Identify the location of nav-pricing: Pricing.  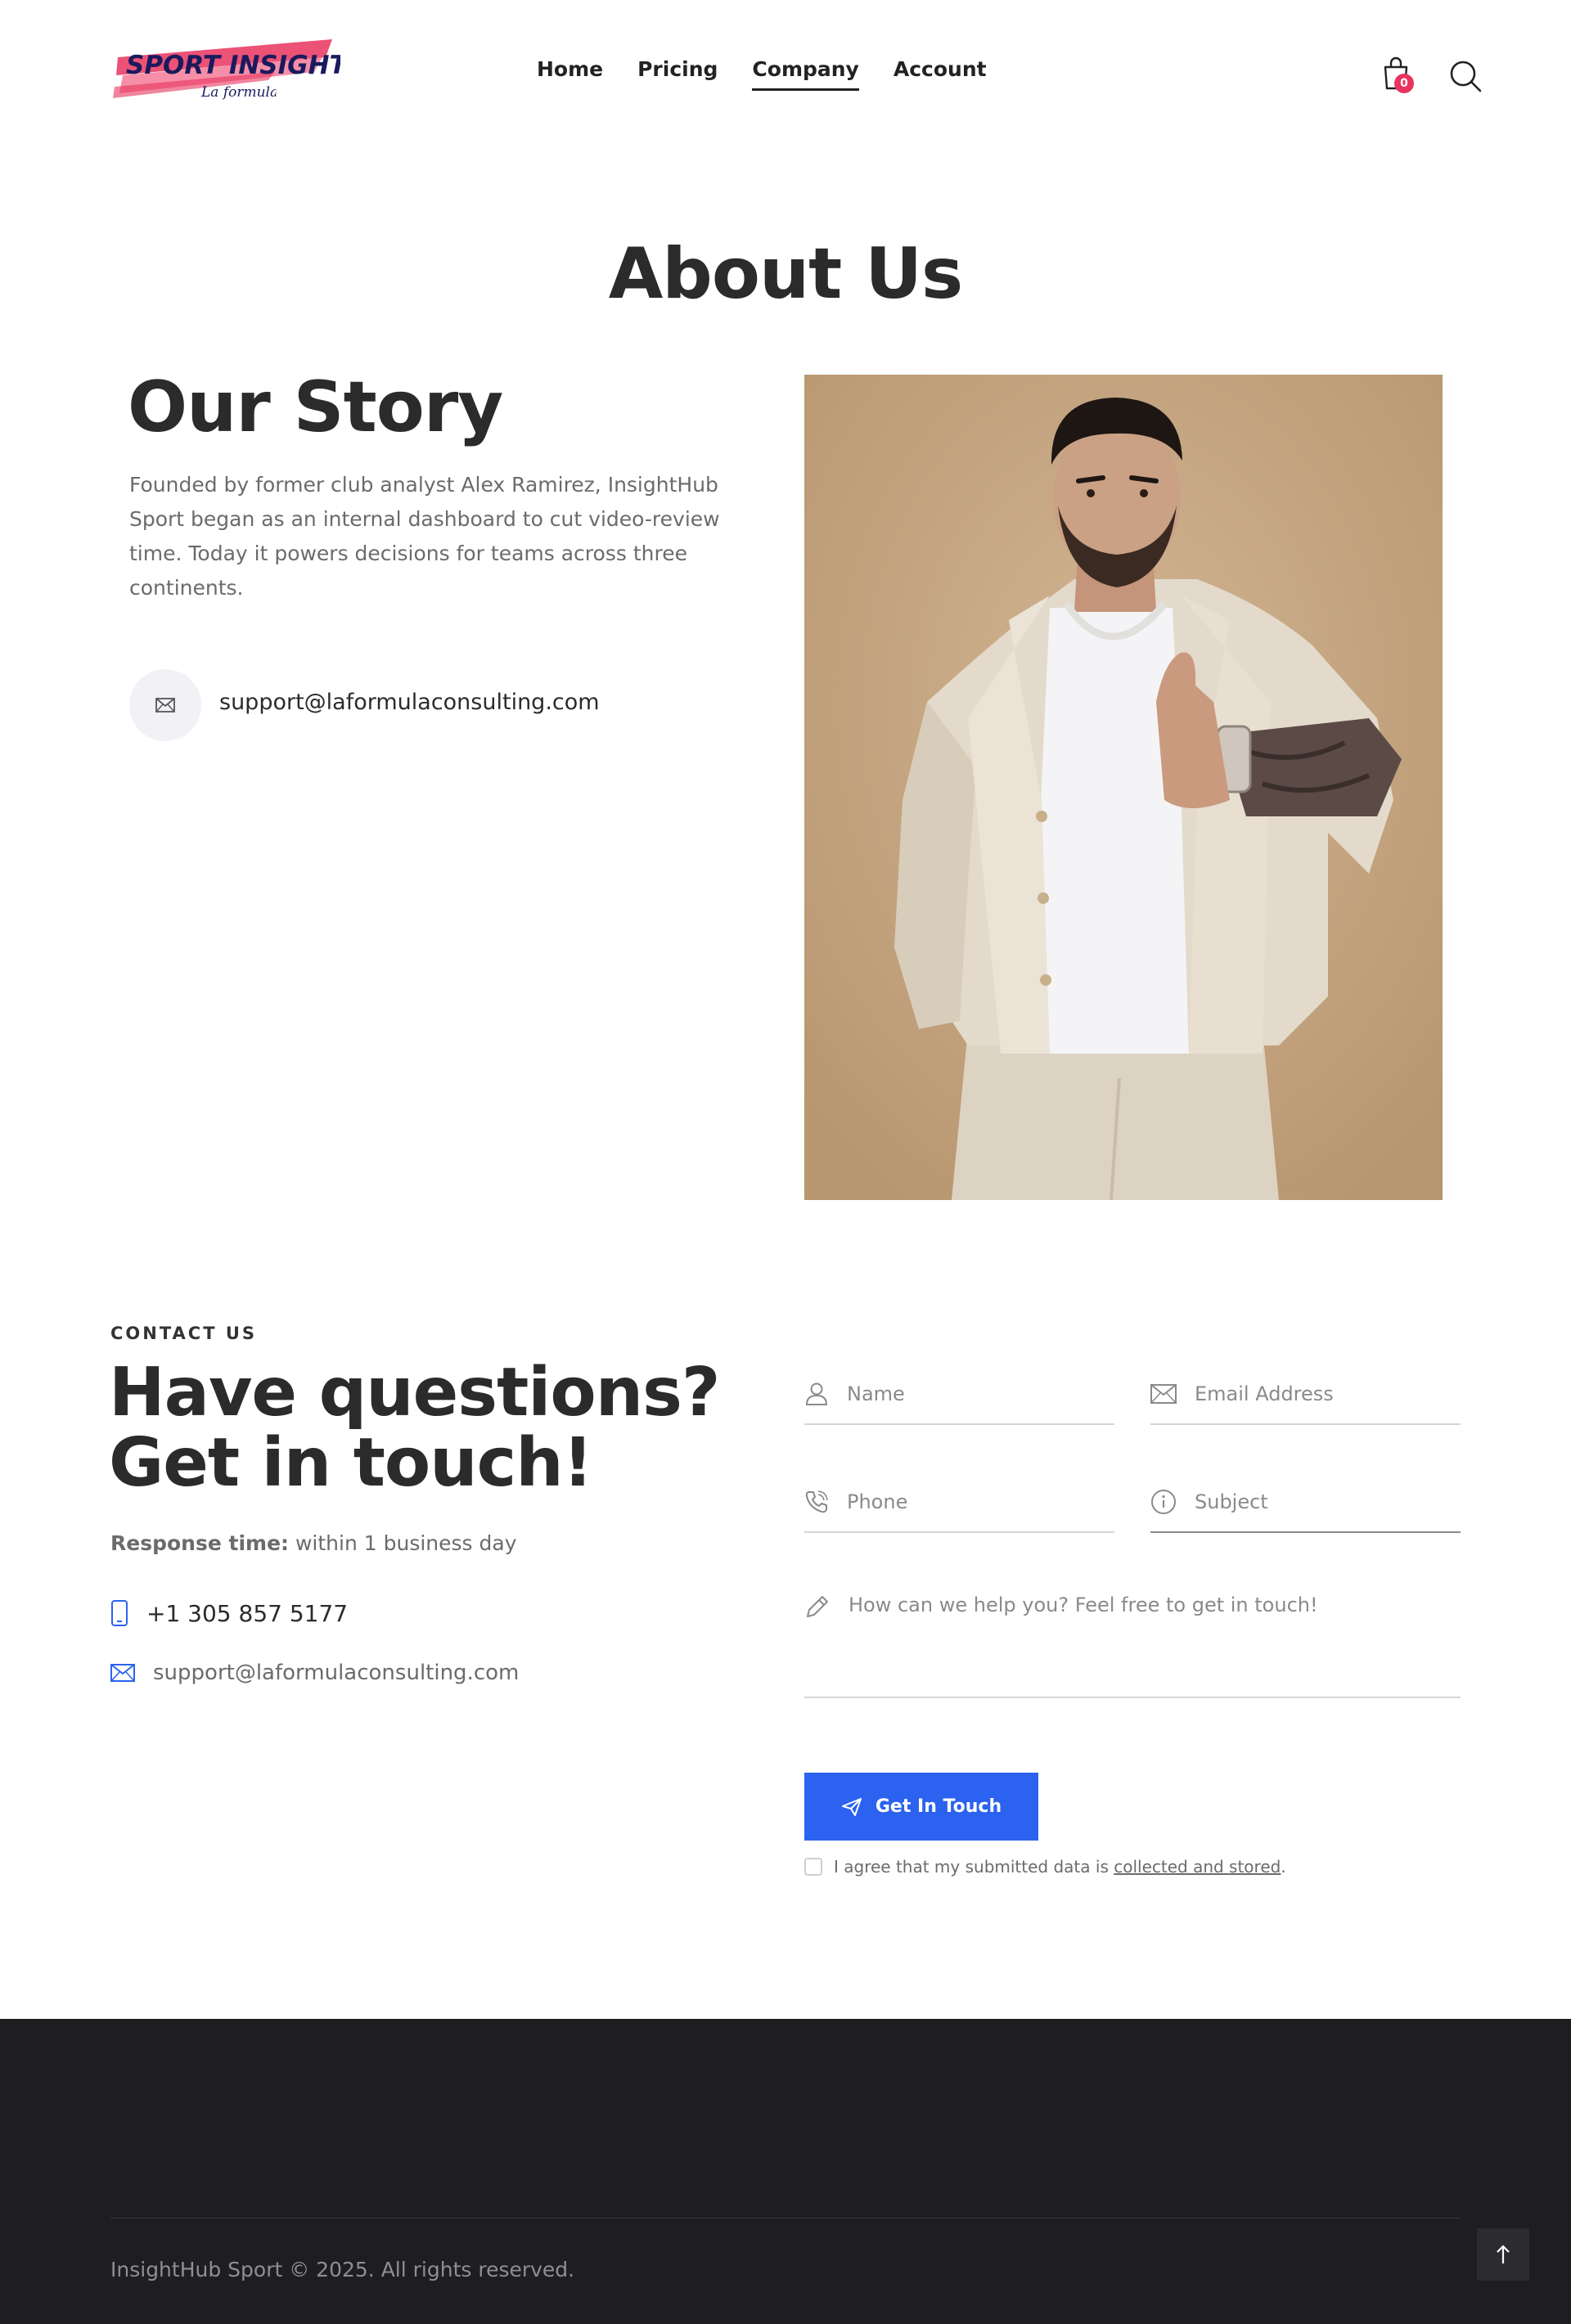
(677, 73).